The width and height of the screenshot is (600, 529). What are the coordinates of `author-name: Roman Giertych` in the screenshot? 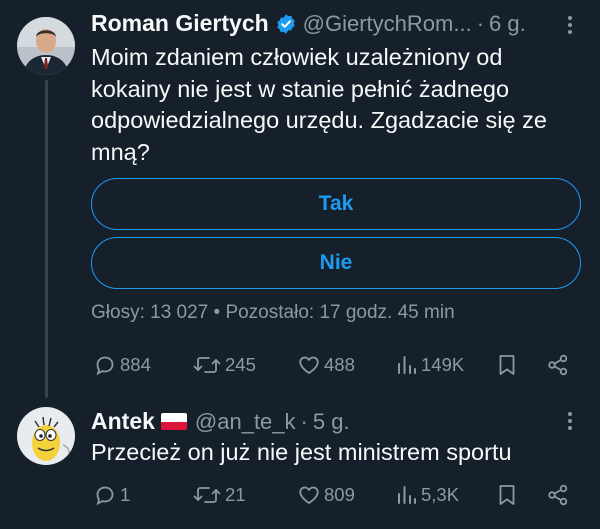 It's located at (180, 23).